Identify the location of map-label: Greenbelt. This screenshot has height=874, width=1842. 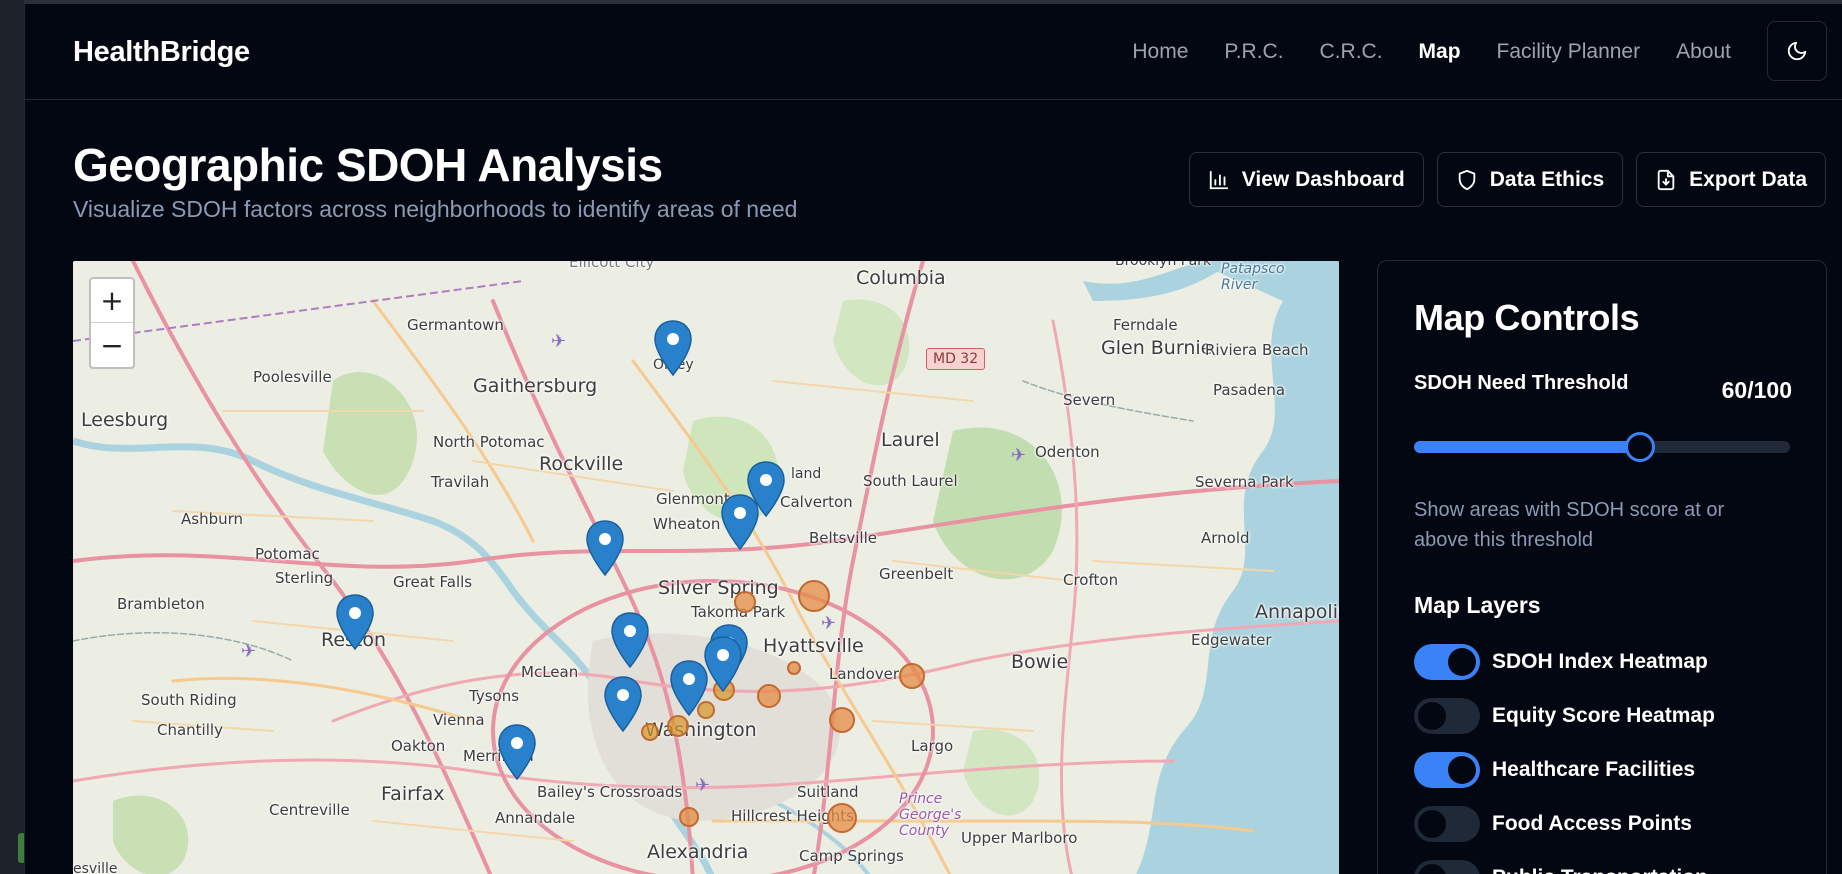
(916, 574).